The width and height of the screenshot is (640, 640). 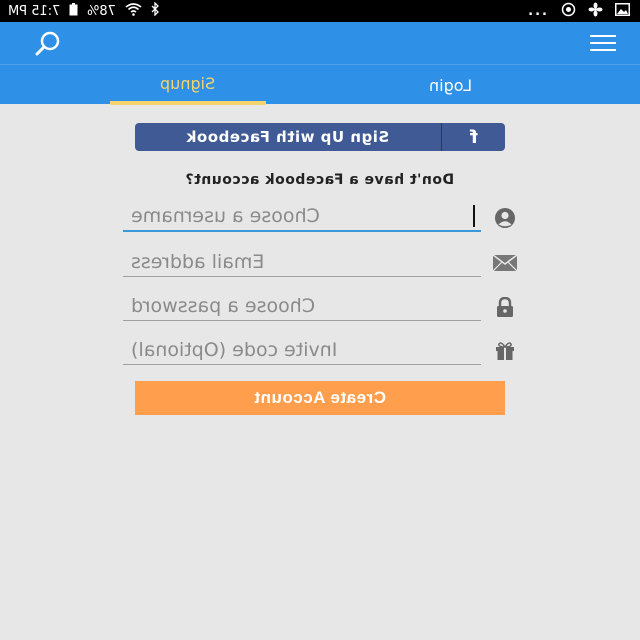 I want to click on create-account-label: Create Account, so click(x=319, y=397).